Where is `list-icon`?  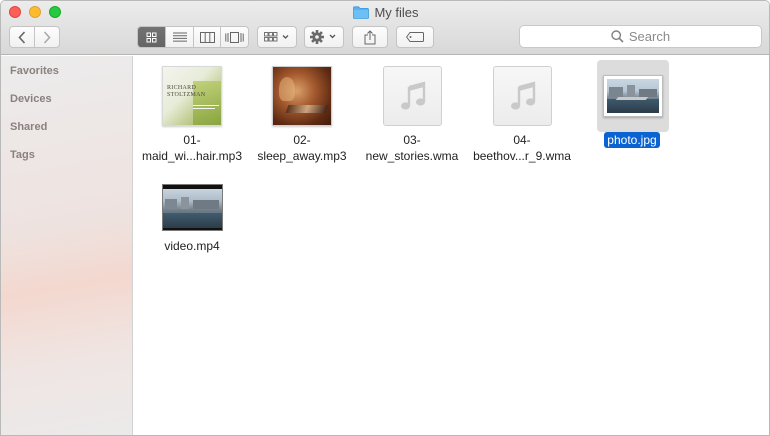
list-icon is located at coordinates (179, 37).